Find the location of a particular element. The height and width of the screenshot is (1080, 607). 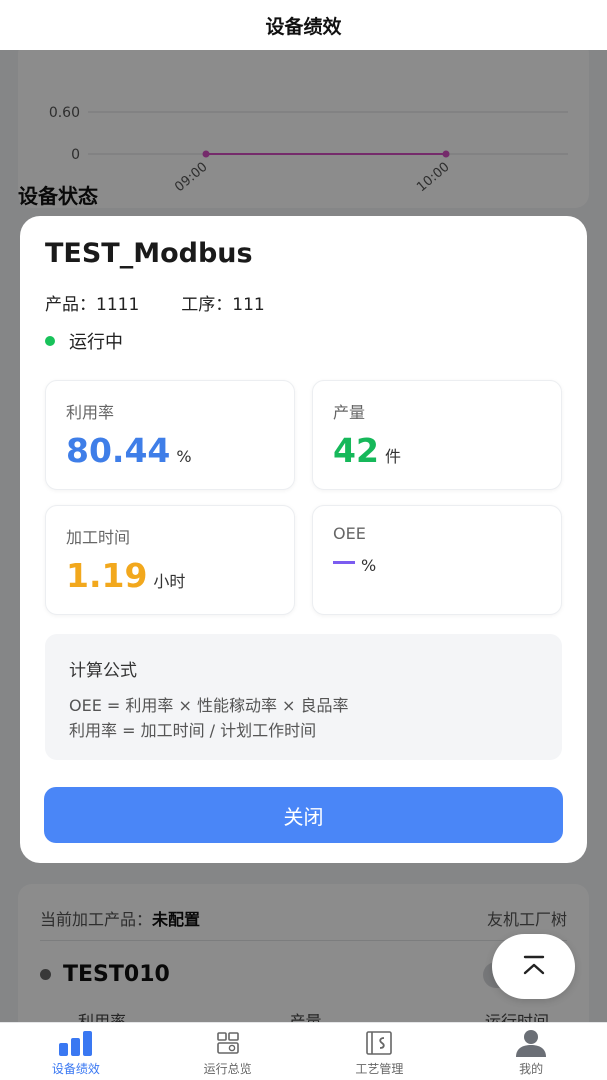

nav-label: 我的 is located at coordinates (531, 1069).